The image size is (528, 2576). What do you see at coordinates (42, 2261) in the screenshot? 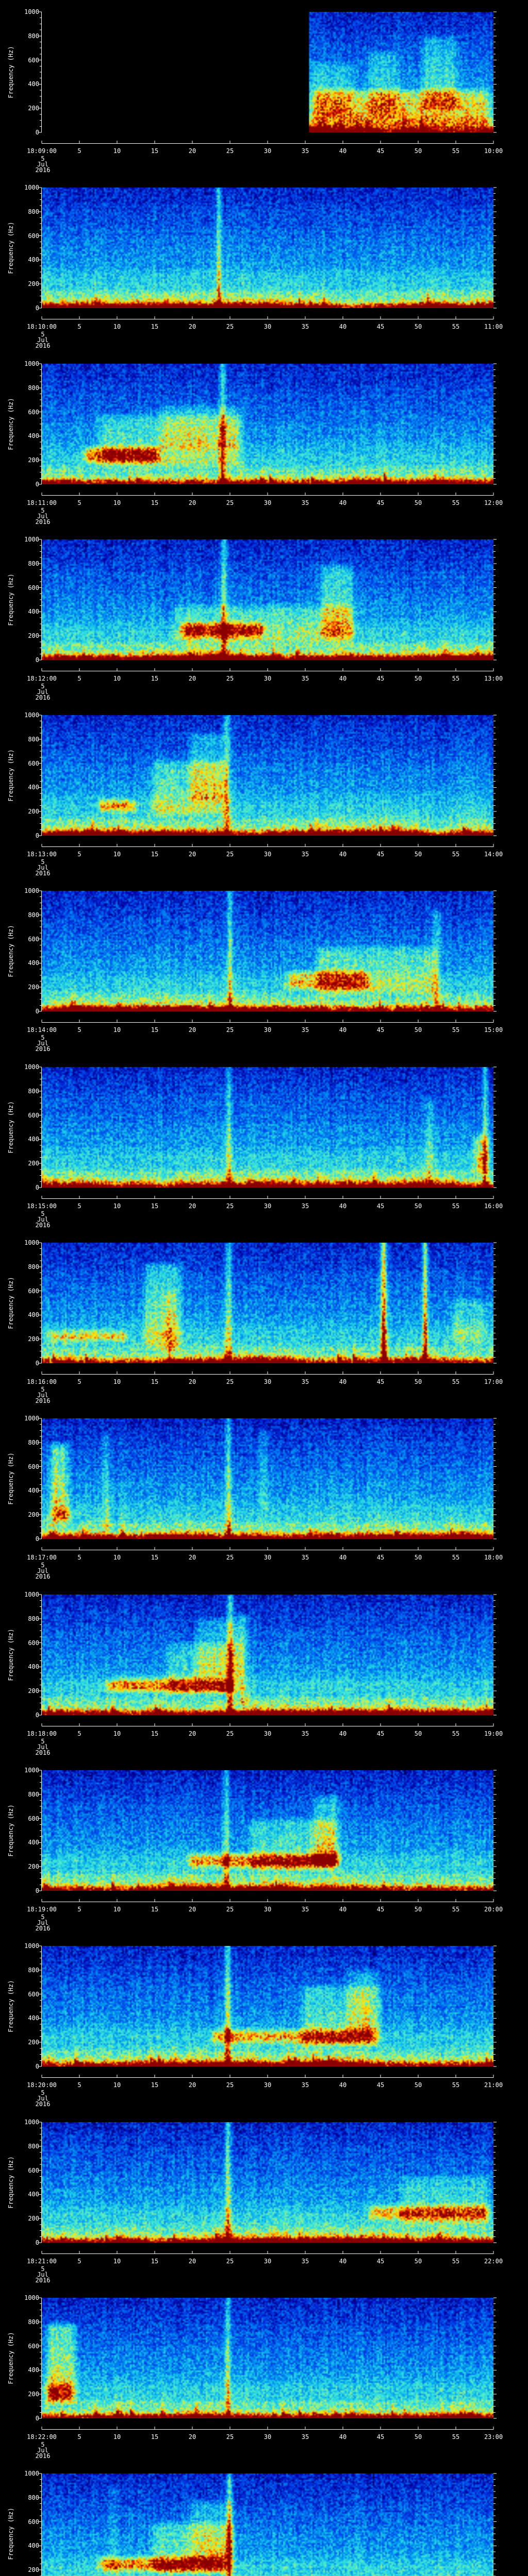
I see `x-start-time-label: 18:21:00` at bounding box center [42, 2261].